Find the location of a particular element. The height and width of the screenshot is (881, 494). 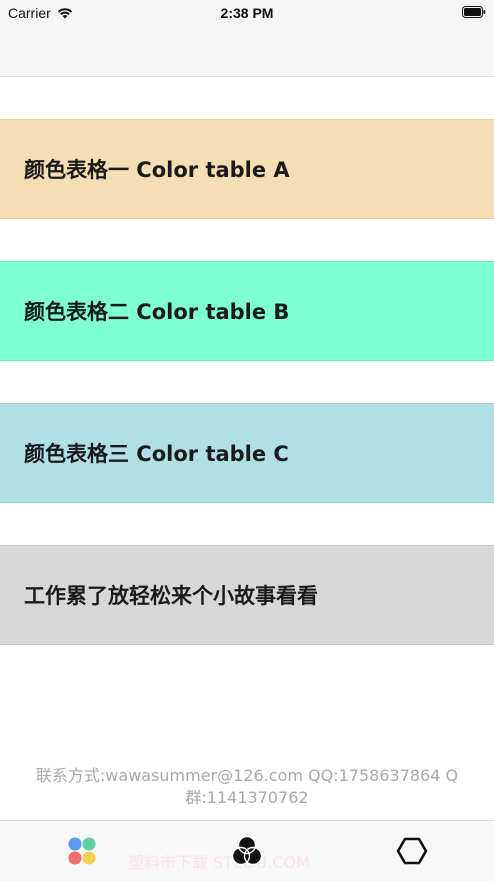

status-bar: Carrier 2:38 PM is located at coordinates (247, 13).